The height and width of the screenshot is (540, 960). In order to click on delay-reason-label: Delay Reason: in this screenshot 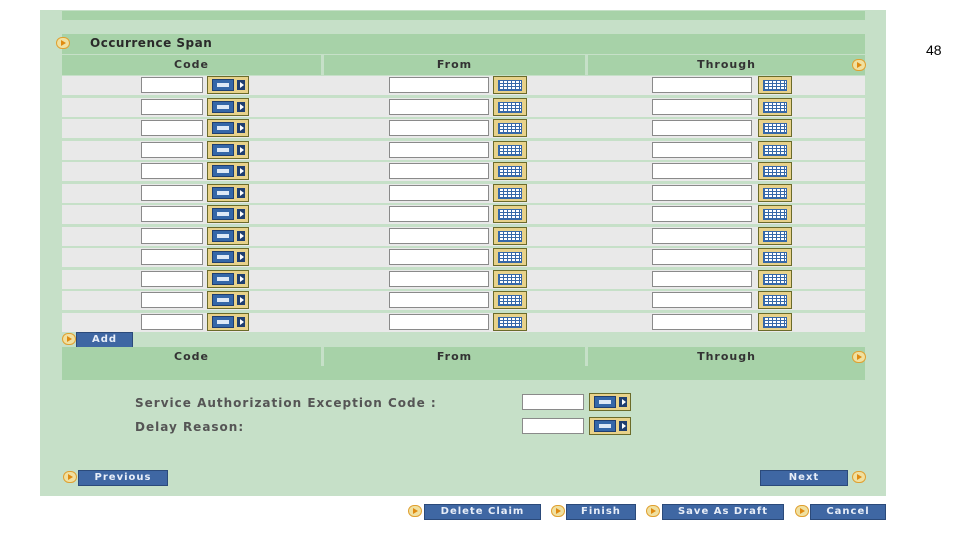, I will do `click(190, 427)`.